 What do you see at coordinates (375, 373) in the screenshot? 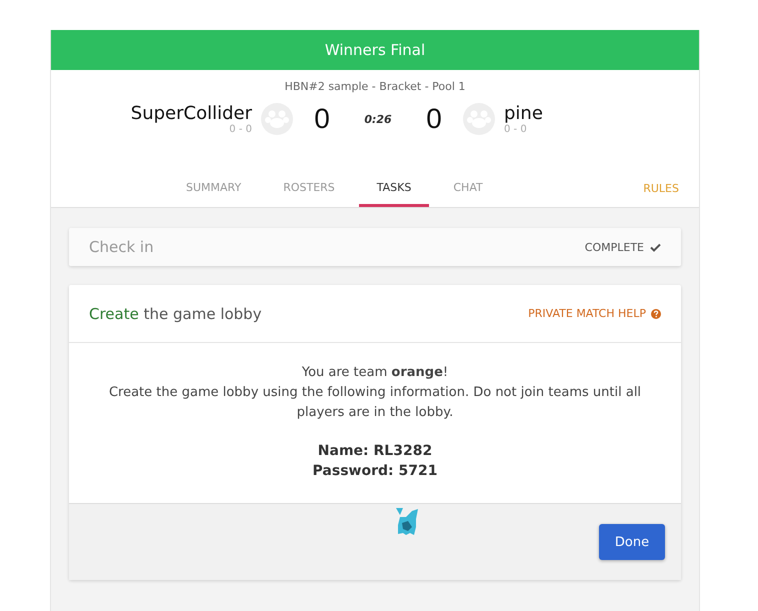
I see `team-assignment-text: You are team orange!` at bounding box center [375, 373].